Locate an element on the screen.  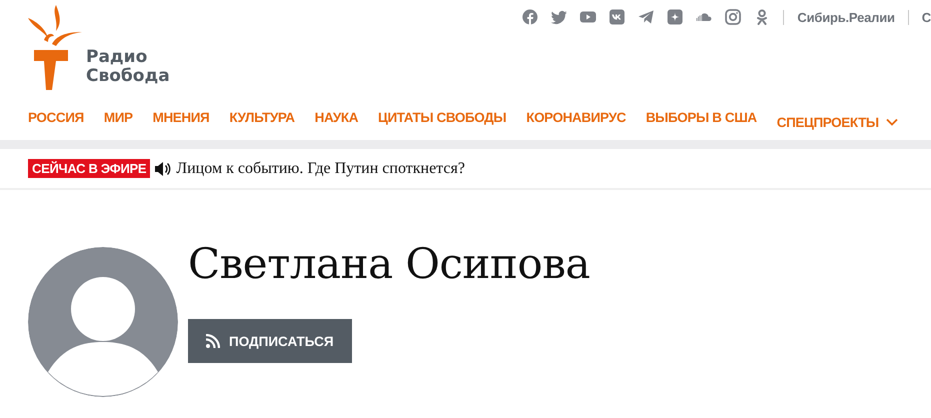
nav-link: ЦИТАТЫ СВОБОДЫ is located at coordinates (442, 122).